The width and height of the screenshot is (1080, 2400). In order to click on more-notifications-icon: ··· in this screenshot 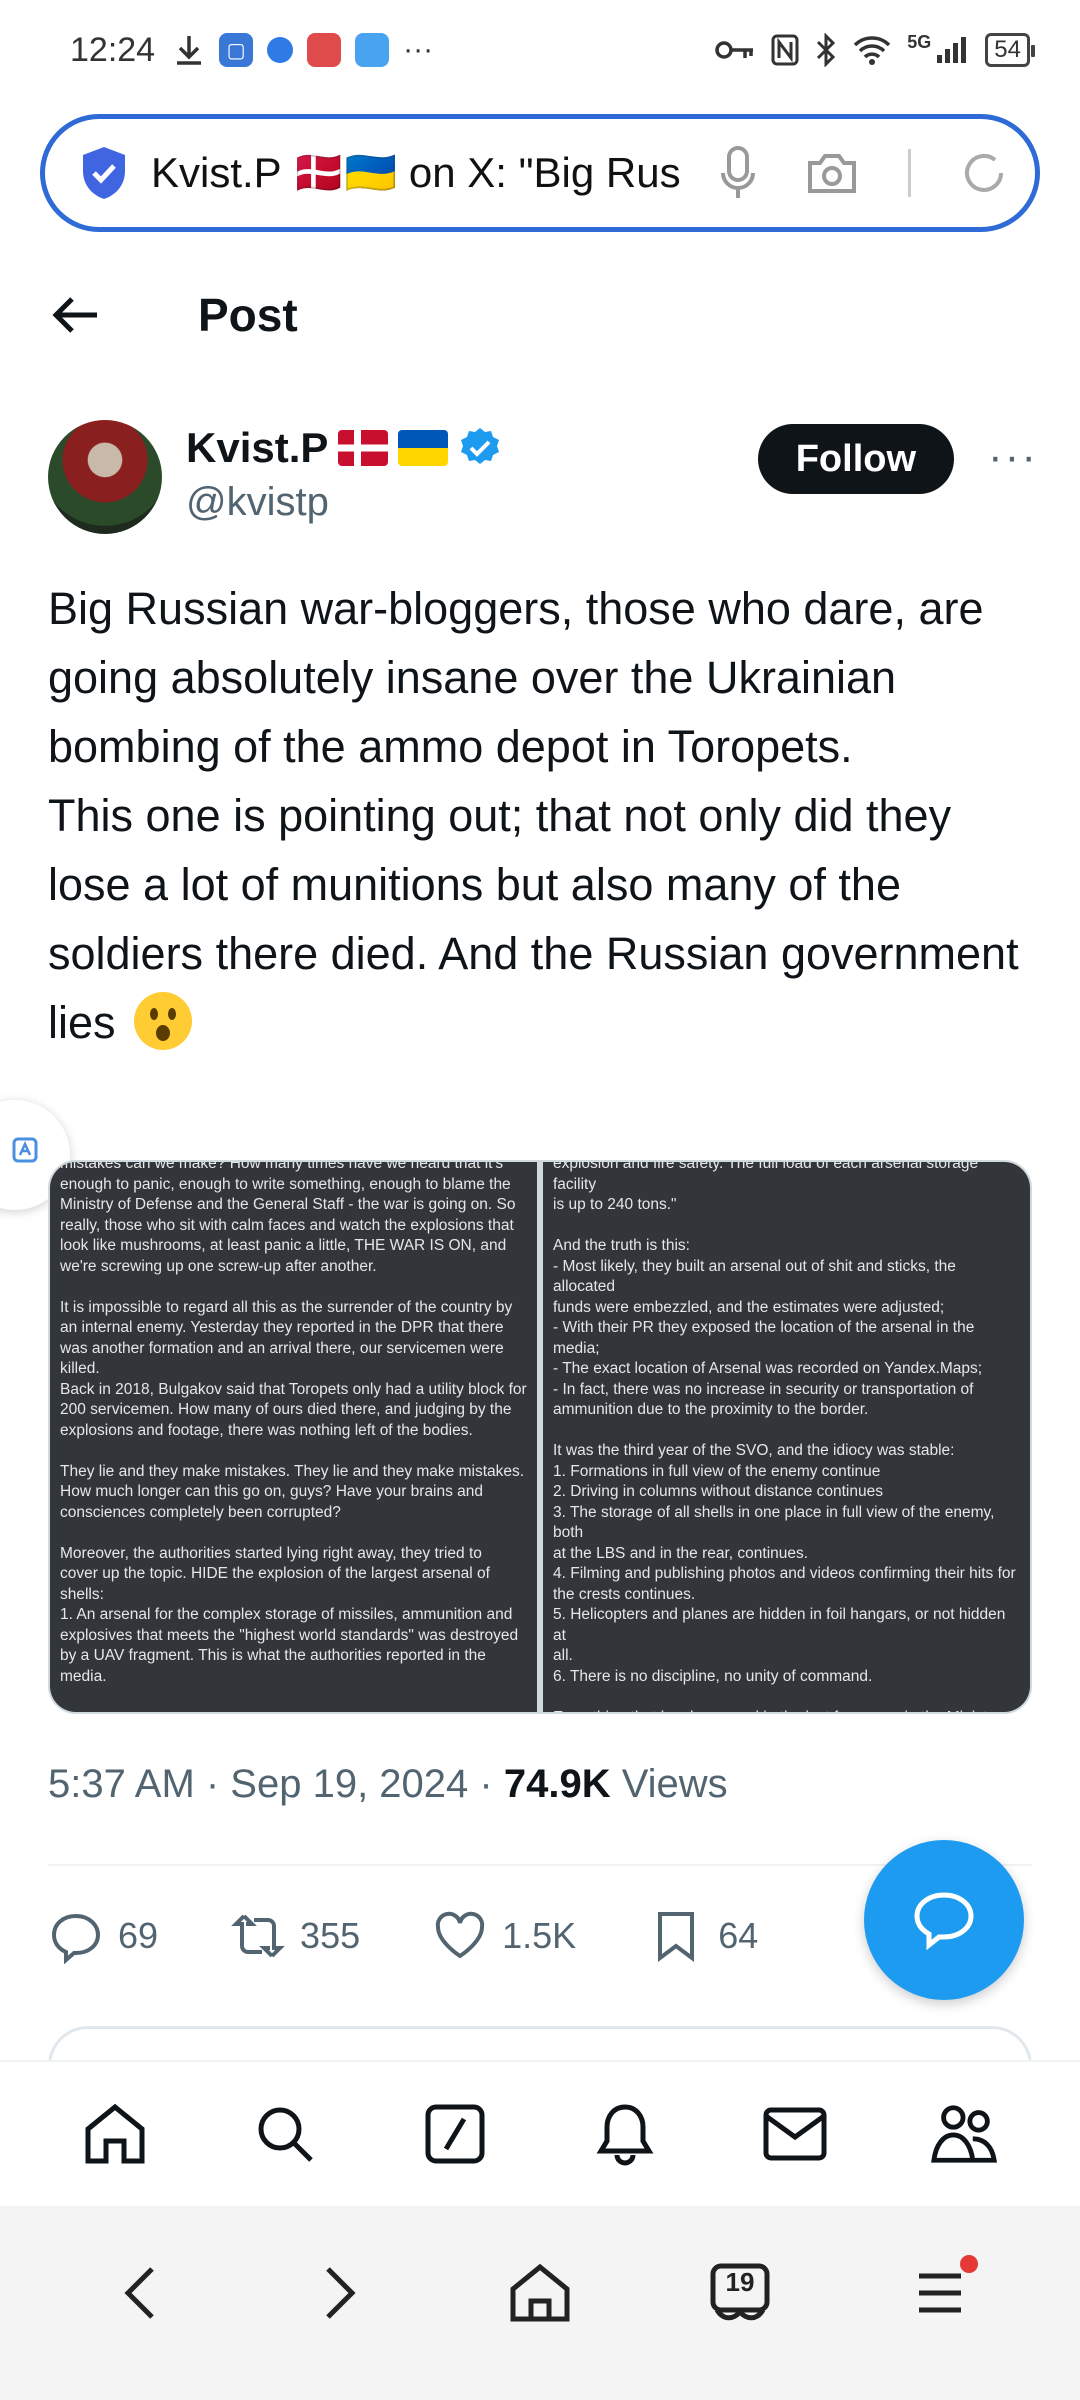, I will do `click(418, 49)`.